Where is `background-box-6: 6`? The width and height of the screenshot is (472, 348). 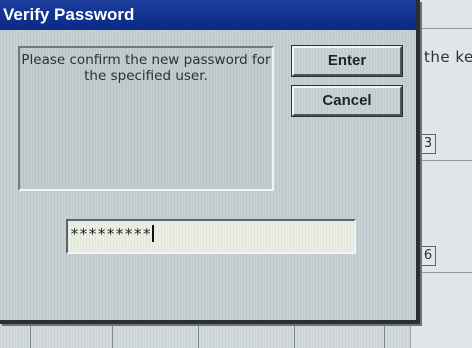 background-box-6: 6 is located at coordinates (428, 256).